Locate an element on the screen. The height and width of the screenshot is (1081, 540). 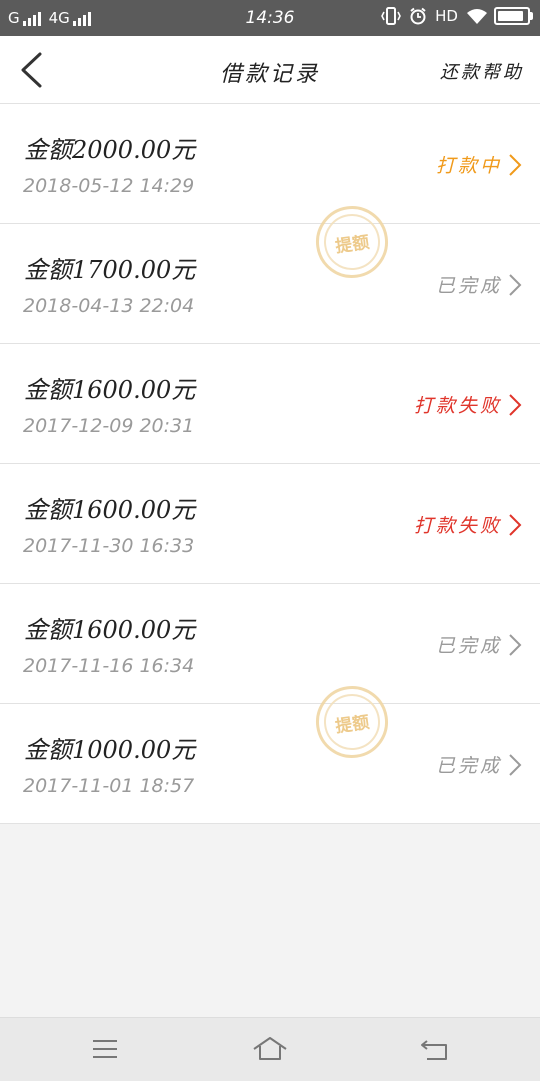
record-date: 2018-05-12 14:29 is located at coordinates (109, 186).